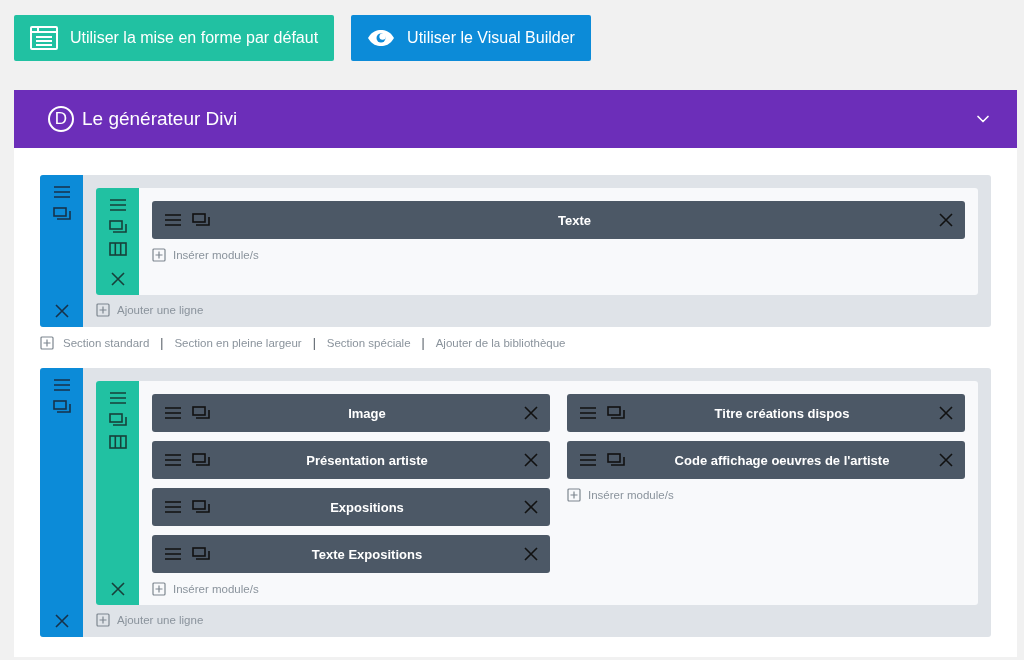 The width and height of the screenshot is (1024, 660). What do you see at coordinates (471, 38) in the screenshot?
I see `builder-mode-button: Utiliser le Visual Builder` at bounding box center [471, 38].